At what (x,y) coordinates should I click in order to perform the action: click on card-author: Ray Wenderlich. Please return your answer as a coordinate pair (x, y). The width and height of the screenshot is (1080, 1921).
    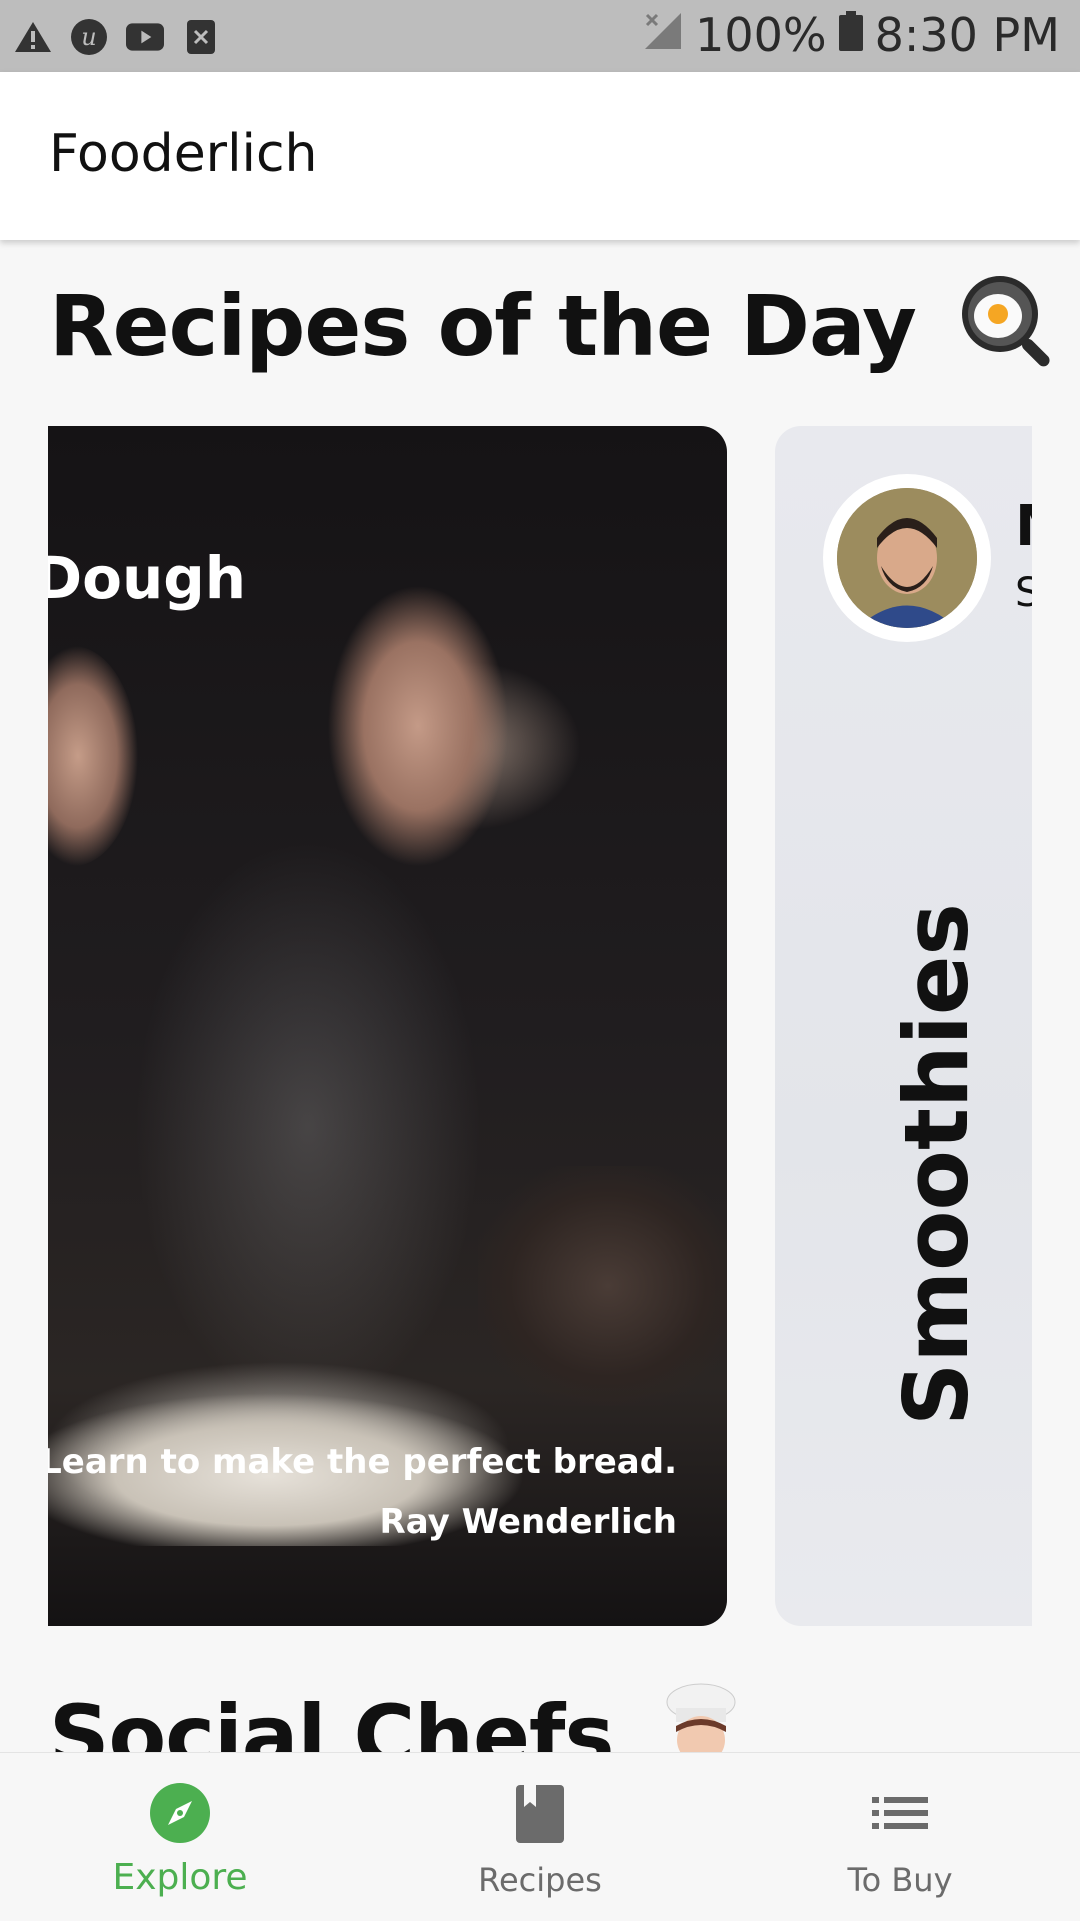
    Looking at the image, I should click on (528, 1522).